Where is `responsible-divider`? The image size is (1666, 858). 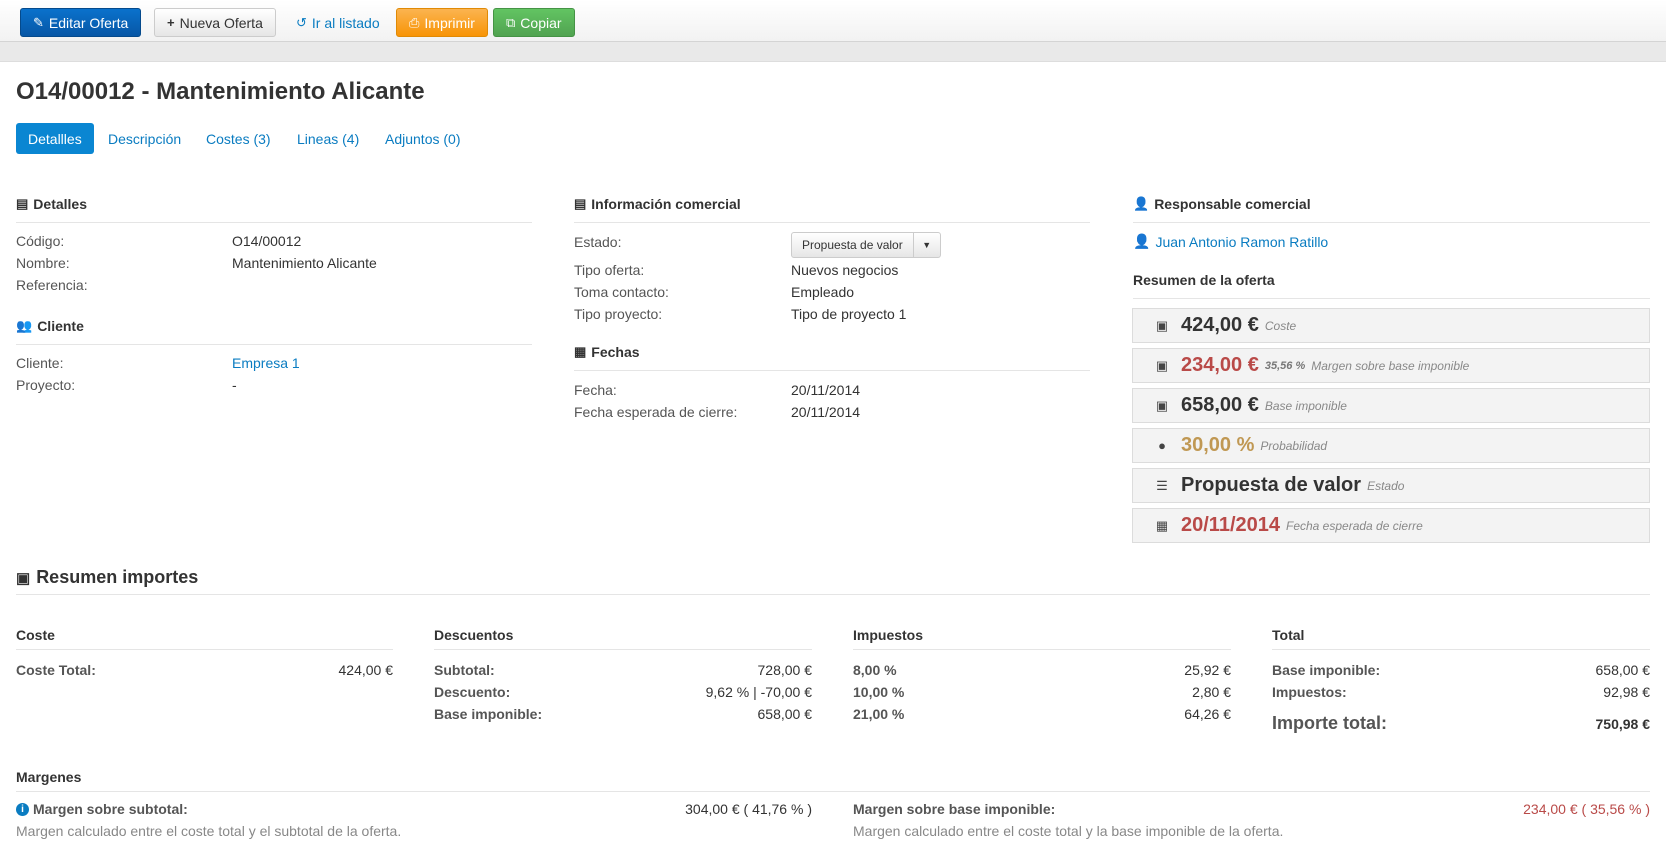 responsible-divider is located at coordinates (1391, 222).